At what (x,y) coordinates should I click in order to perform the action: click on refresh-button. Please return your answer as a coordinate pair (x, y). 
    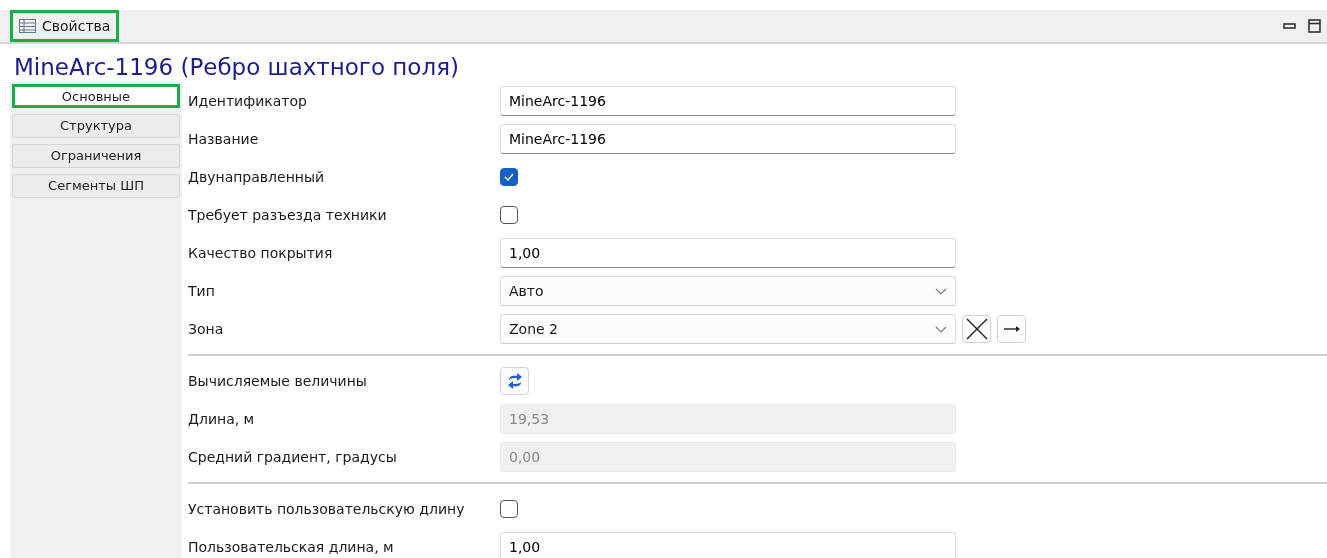
    Looking at the image, I should click on (514, 381).